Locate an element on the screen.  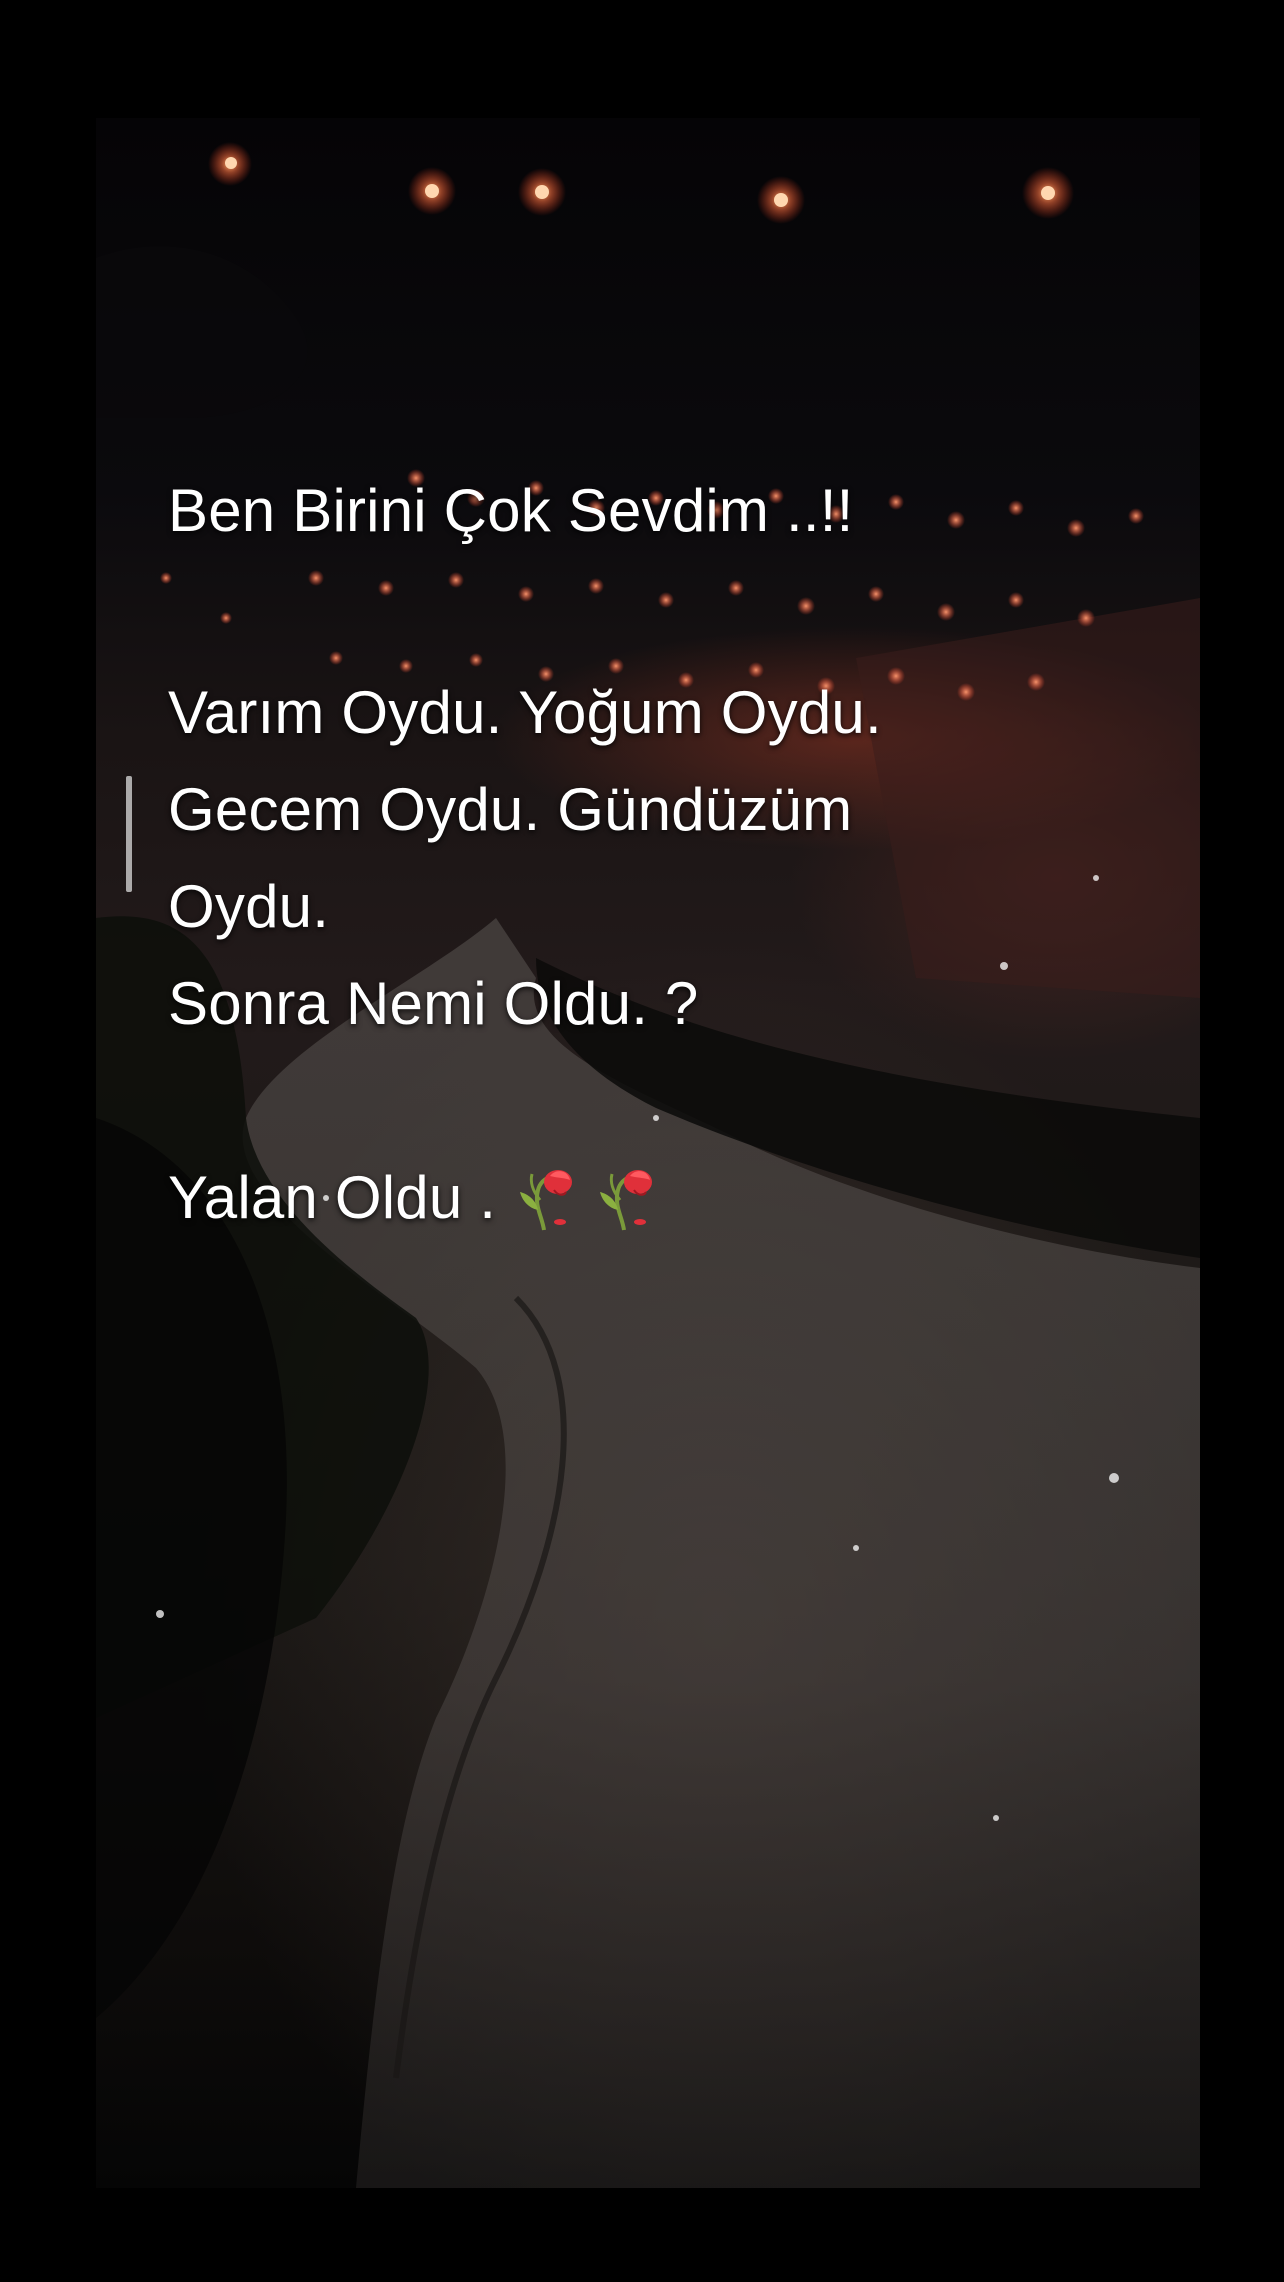
caption-line-5: Sonra Nemi Oldu. ? is located at coordinates (433, 1003).